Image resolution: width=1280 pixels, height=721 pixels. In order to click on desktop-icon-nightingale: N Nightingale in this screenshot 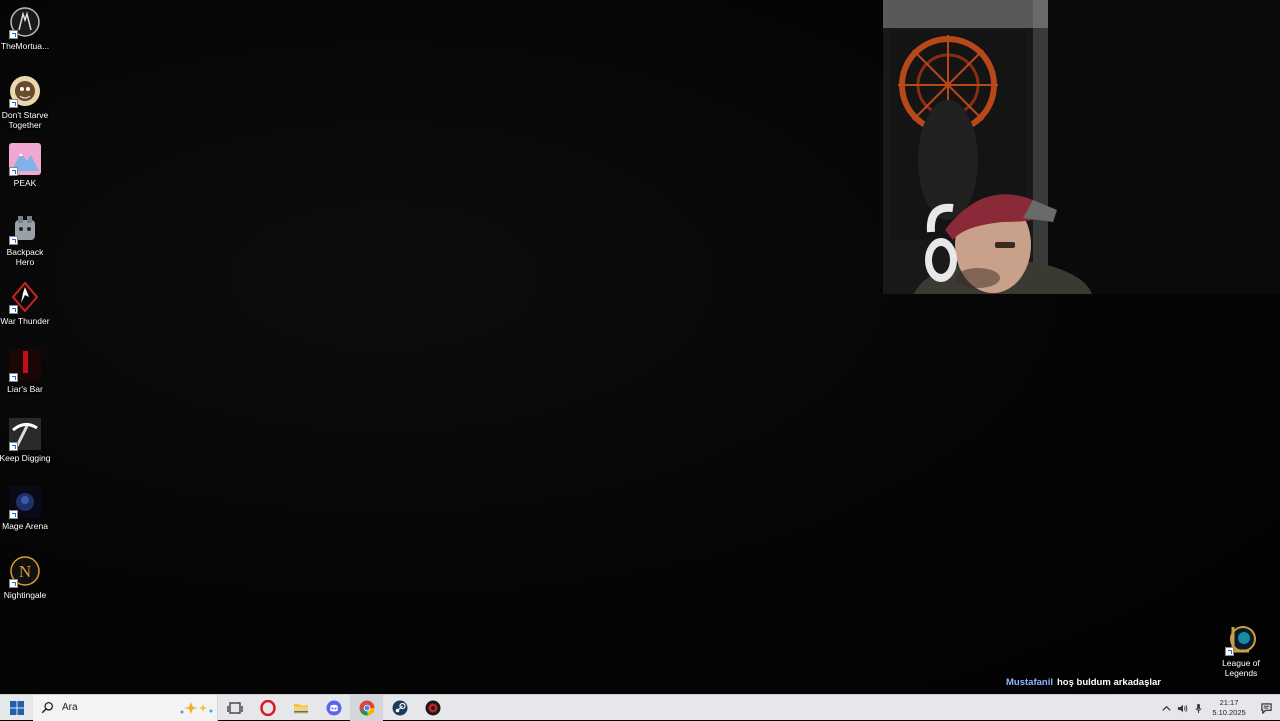, I will do `click(25, 577)`.